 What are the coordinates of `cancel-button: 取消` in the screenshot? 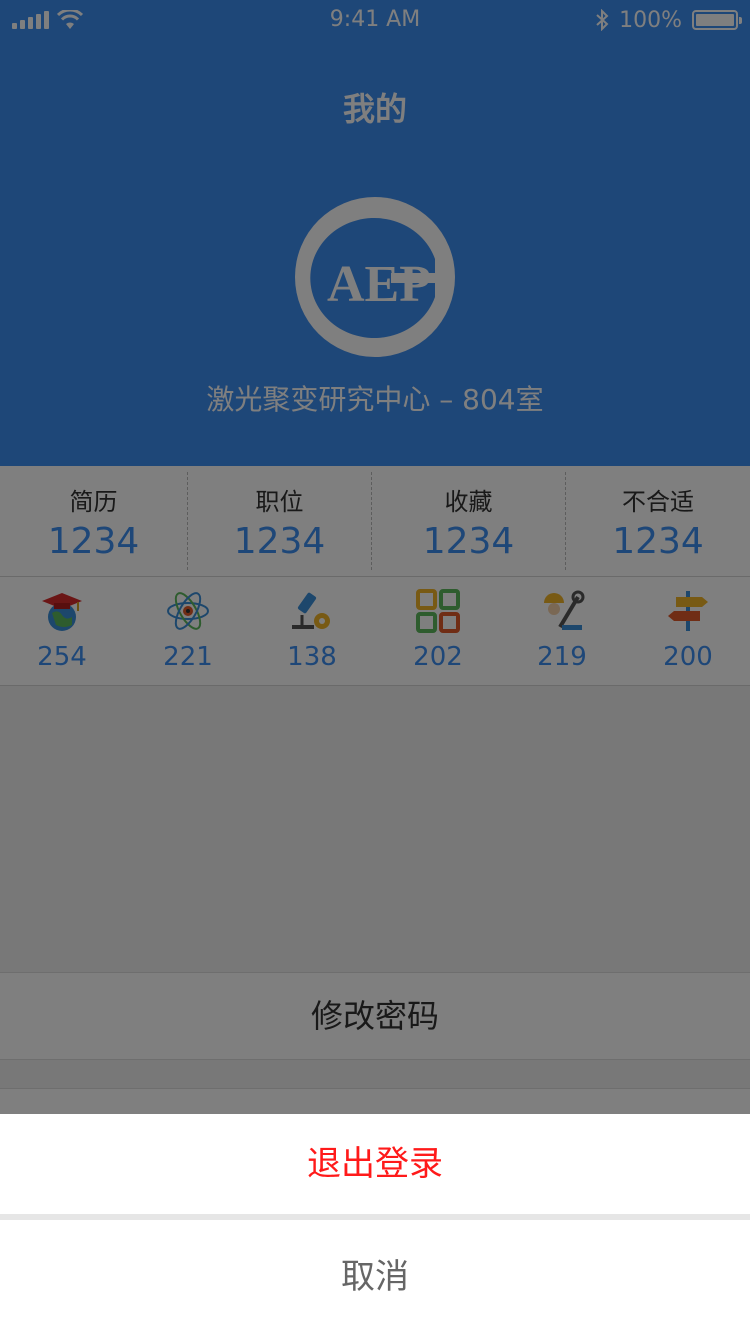 It's located at (375, 1277).